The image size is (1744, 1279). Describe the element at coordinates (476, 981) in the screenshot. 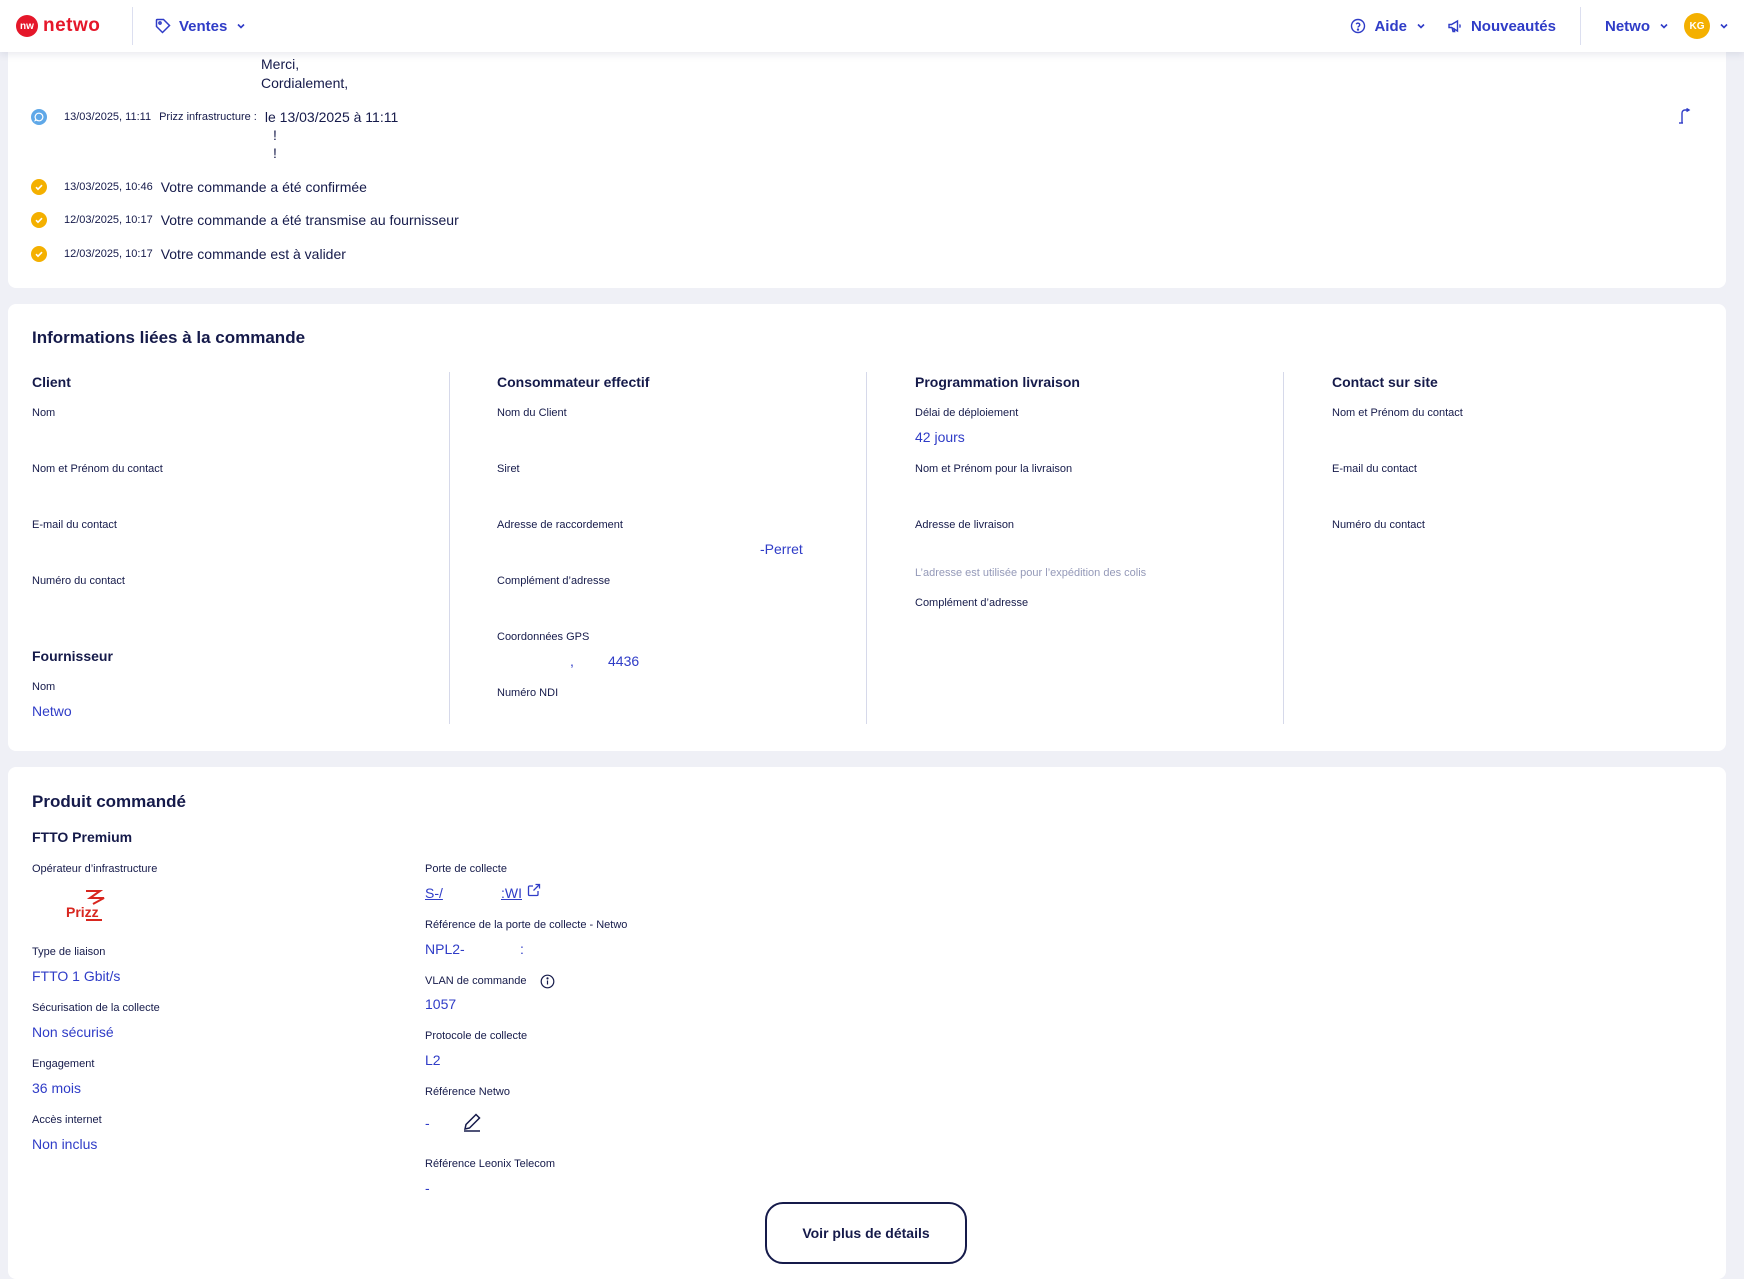

I see `vlan-label: VLAN de commande` at that location.